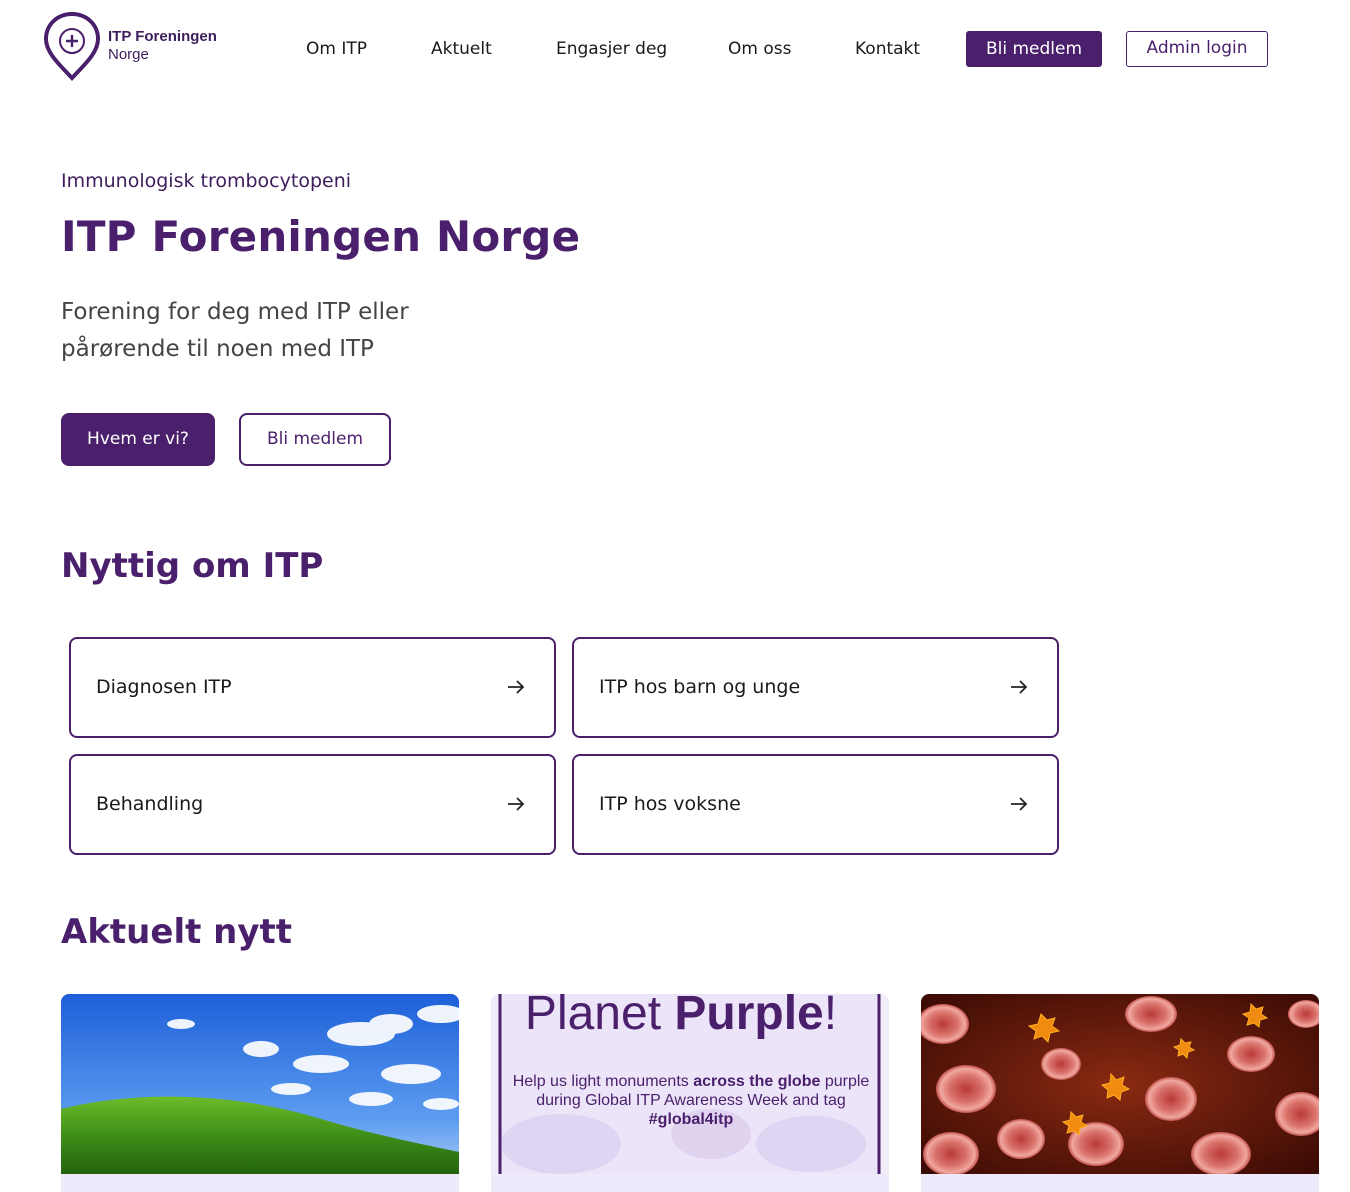  I want to click on green-hill-blue-sky-image, so click(260, 1084).